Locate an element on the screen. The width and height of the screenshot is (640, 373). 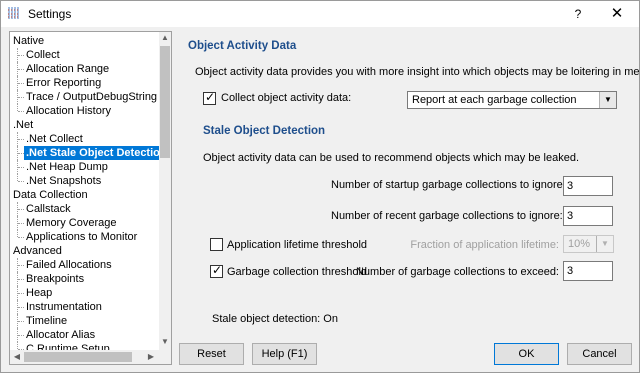
tree-item-label: Trace / OutputDebugString is located at coordinates (92, 97).